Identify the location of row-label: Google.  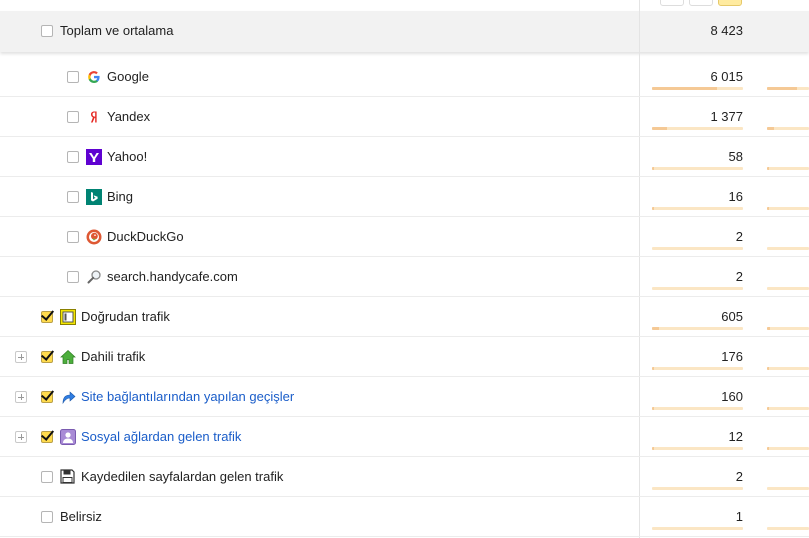
(128, 76).